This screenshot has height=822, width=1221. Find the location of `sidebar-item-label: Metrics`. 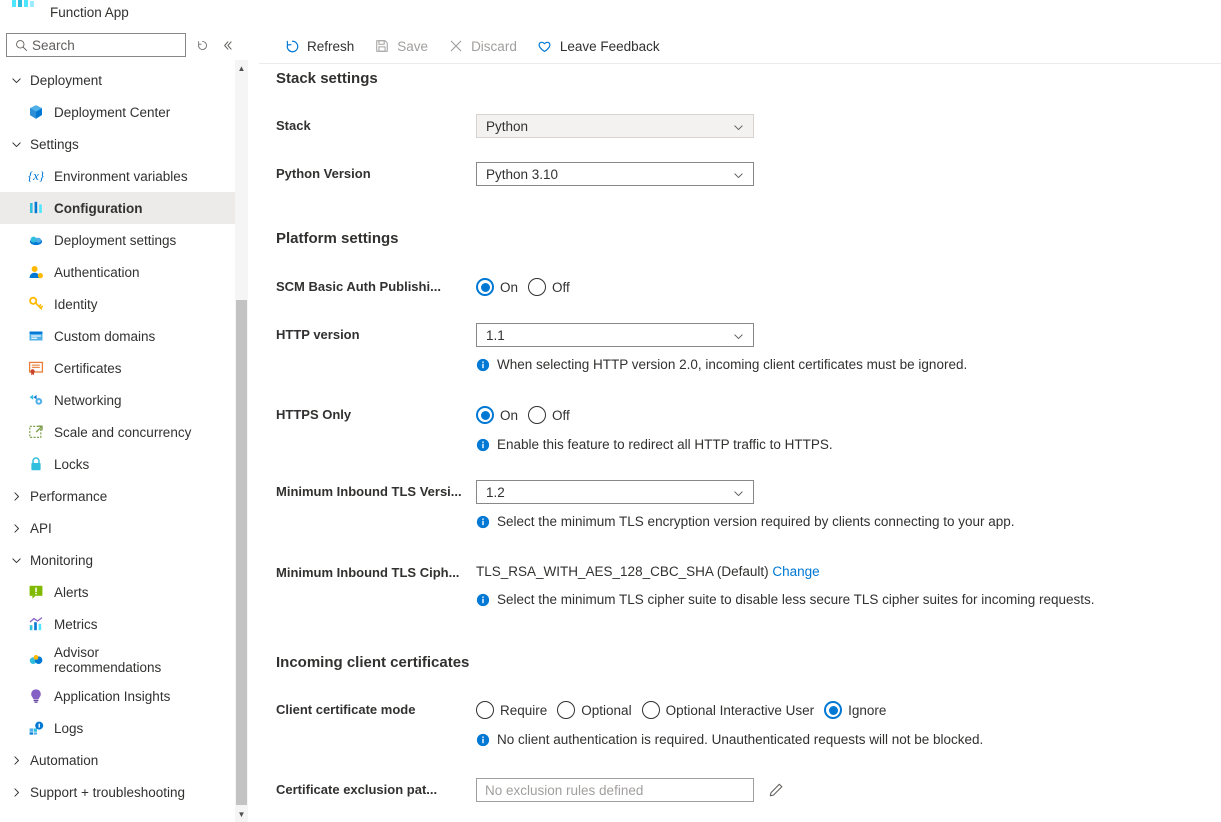

sidebar-item-label: Metrics is located at coordinates (76, 624).